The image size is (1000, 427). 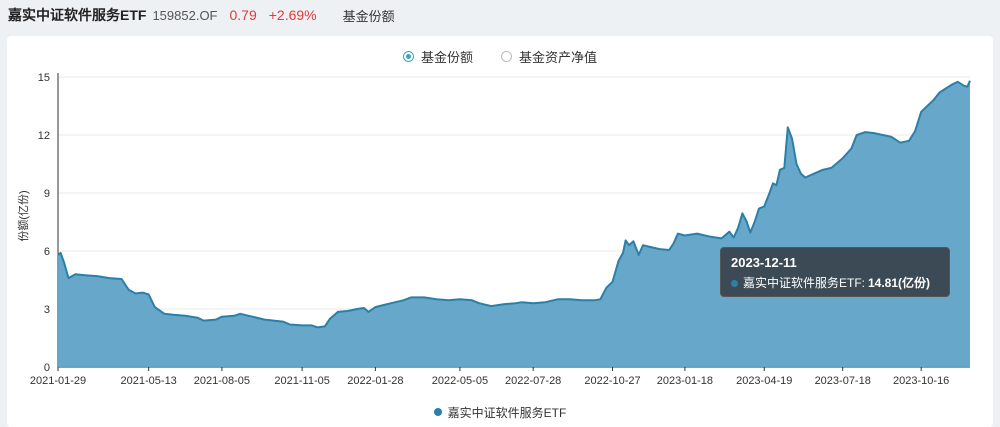 What do you see at coordinates (375, 381) in the screenshot?
I see `x-tick-label: 2022-01-28` at bounding box center [375, 381].